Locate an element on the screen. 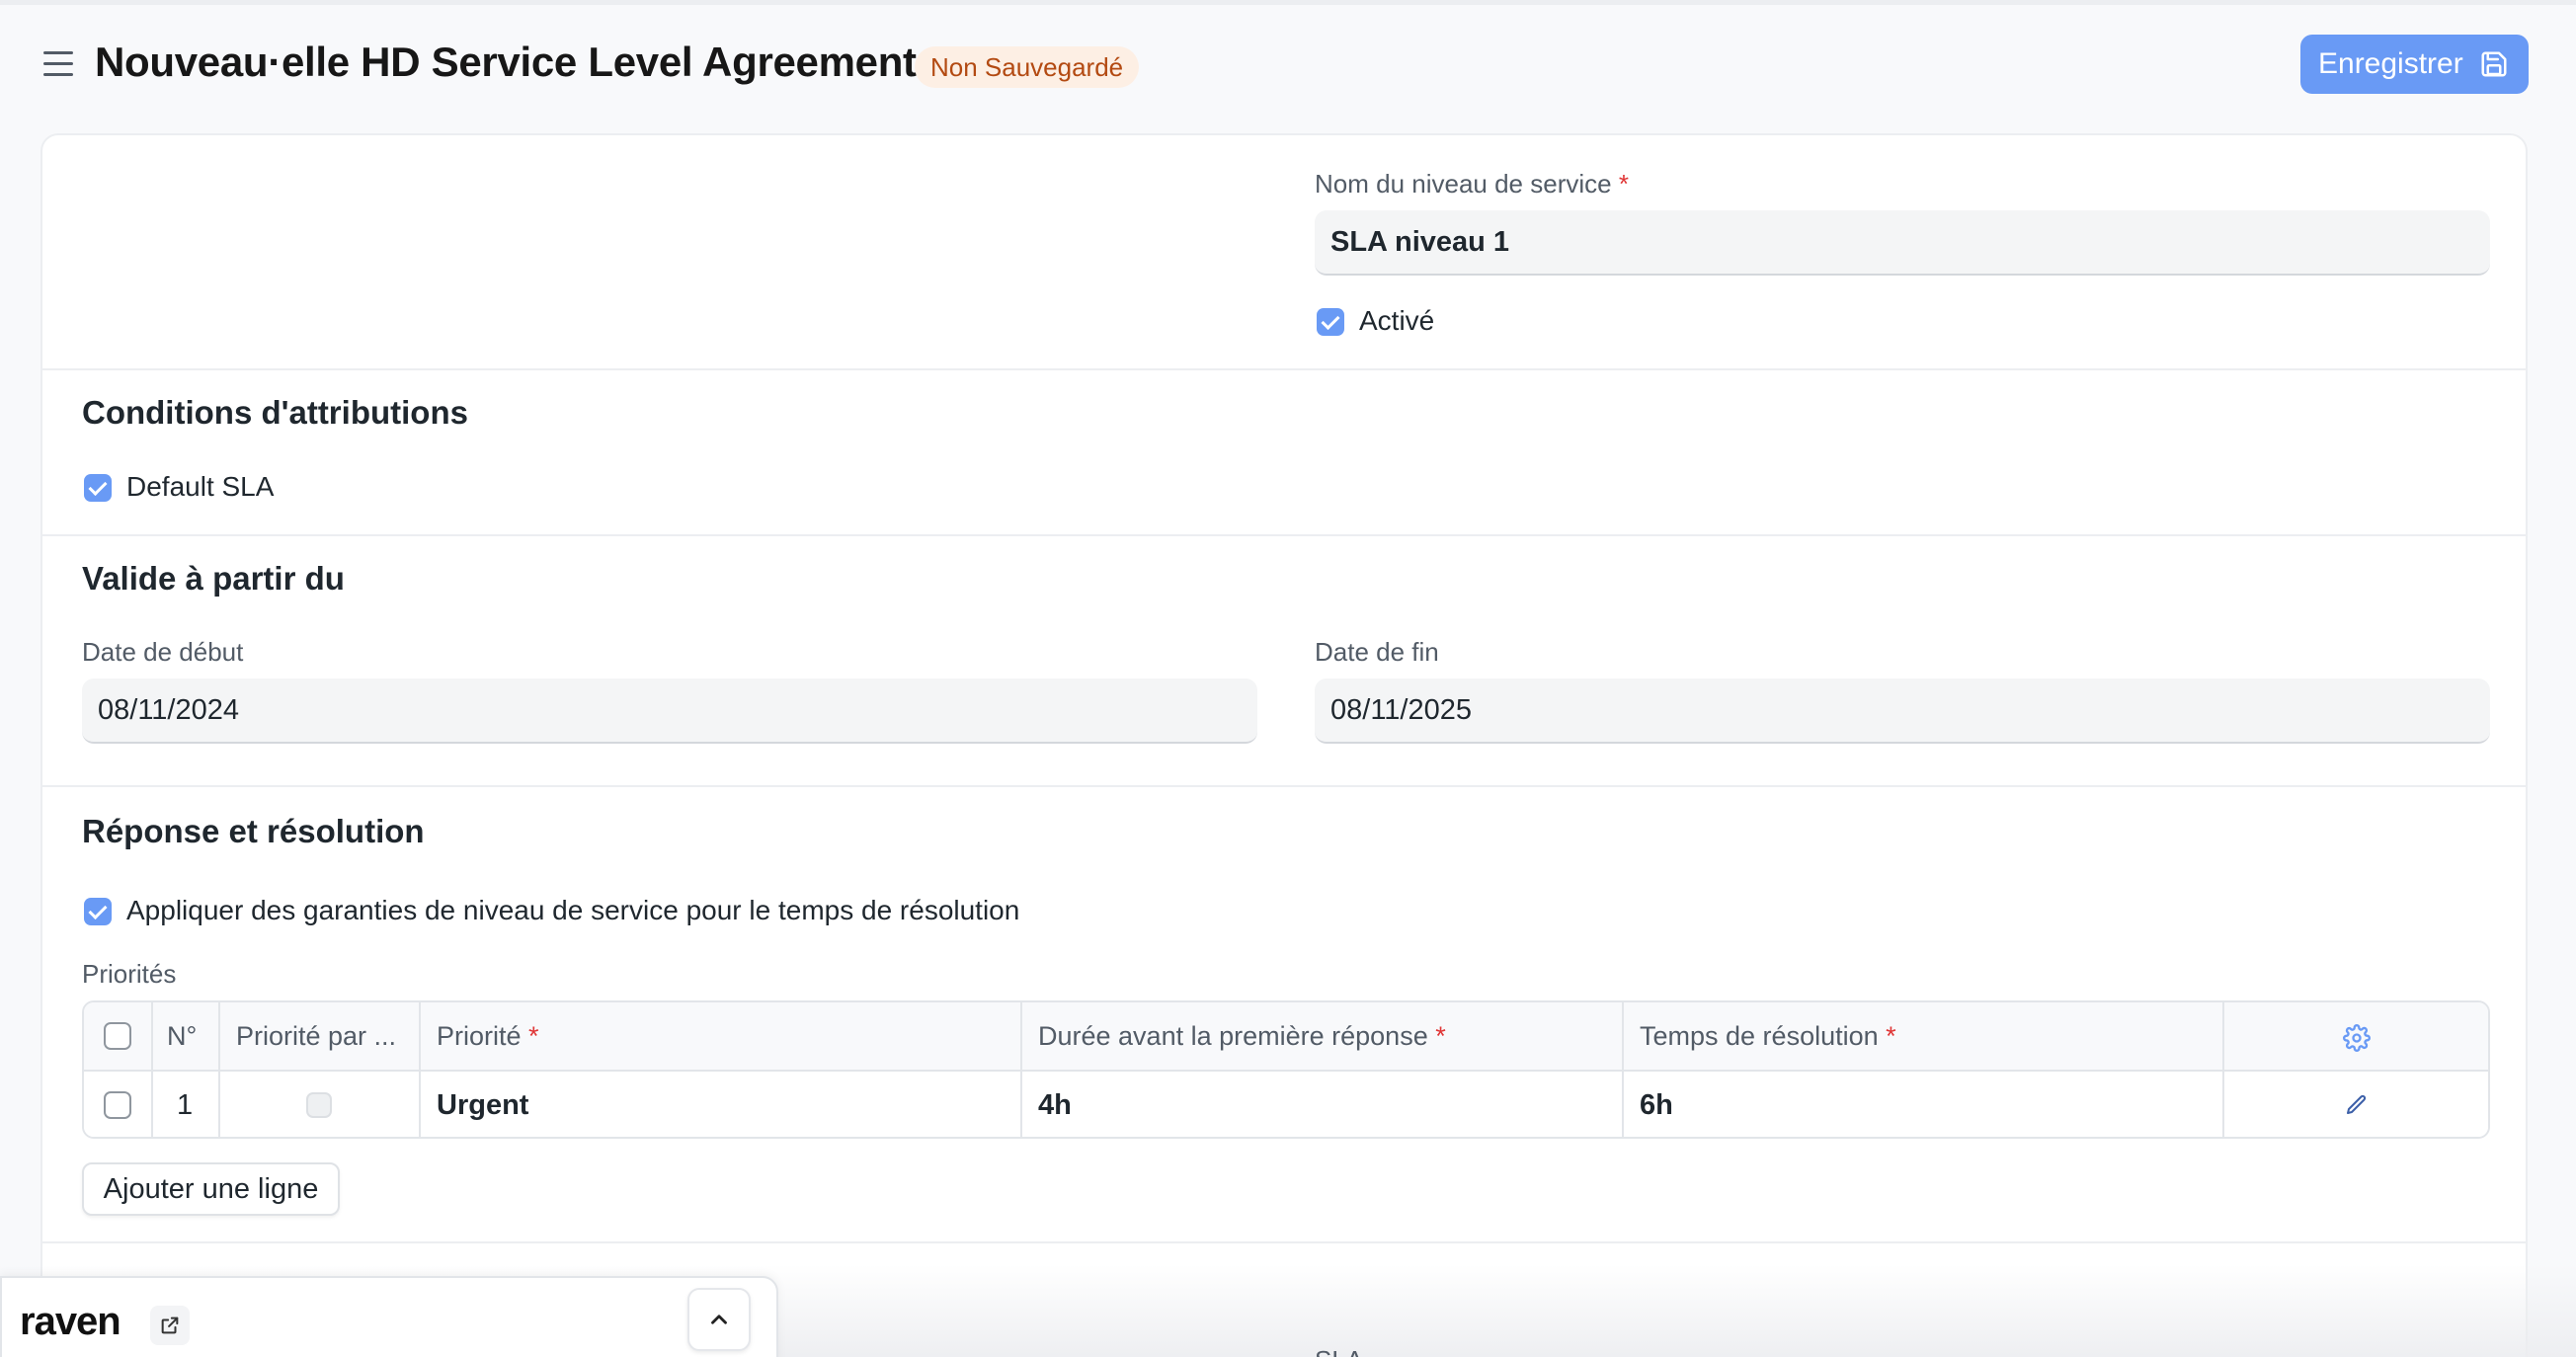  response-title: Réponse et résolution is located at coordinates (253, 831).